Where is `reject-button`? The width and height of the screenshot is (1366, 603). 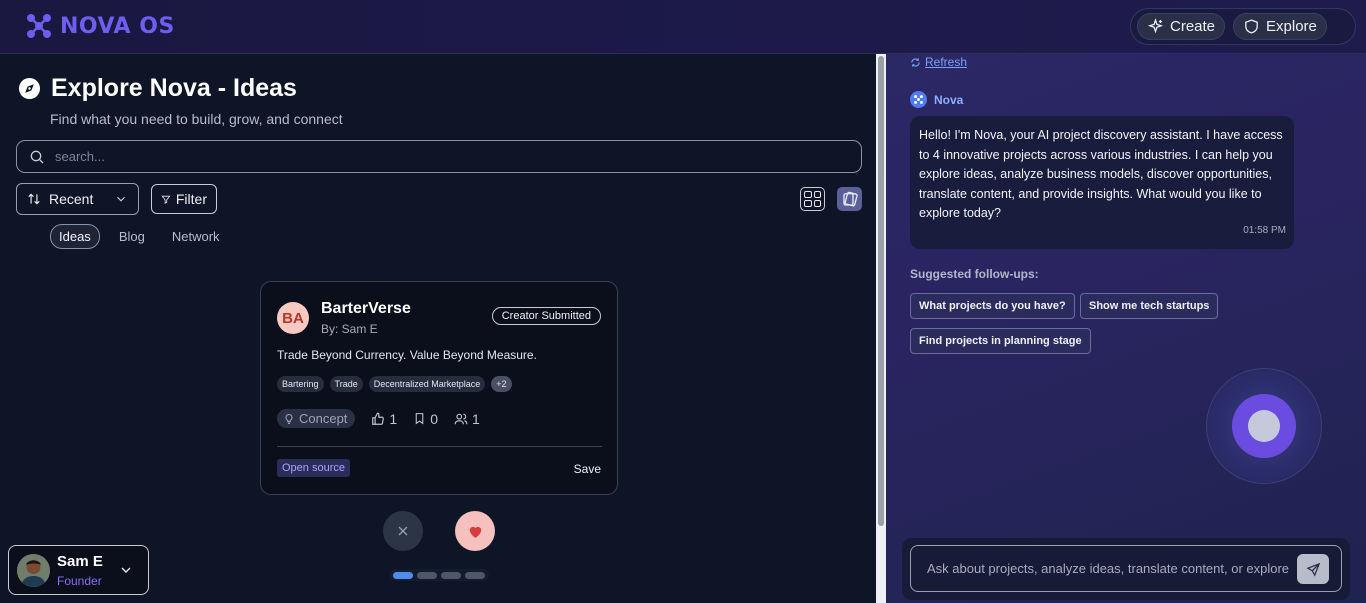 reject-button is located at coordinates (403, 531).